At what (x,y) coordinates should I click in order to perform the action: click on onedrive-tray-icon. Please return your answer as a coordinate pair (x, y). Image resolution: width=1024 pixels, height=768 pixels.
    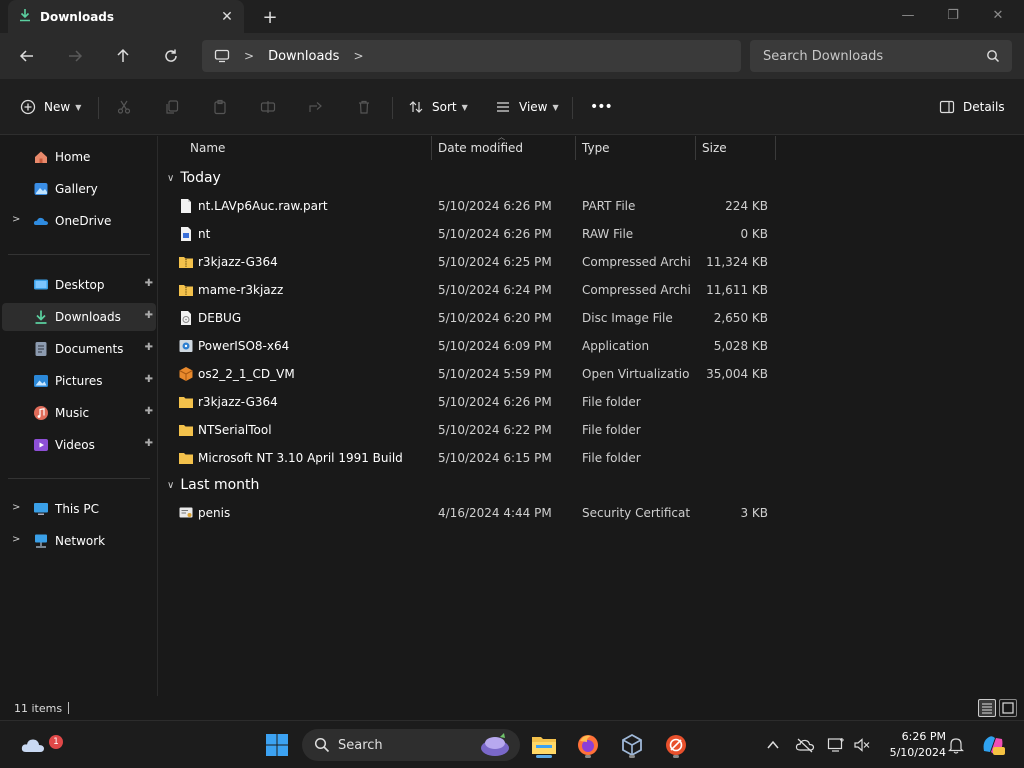
    Looking at the image, I should click on (805, 745).